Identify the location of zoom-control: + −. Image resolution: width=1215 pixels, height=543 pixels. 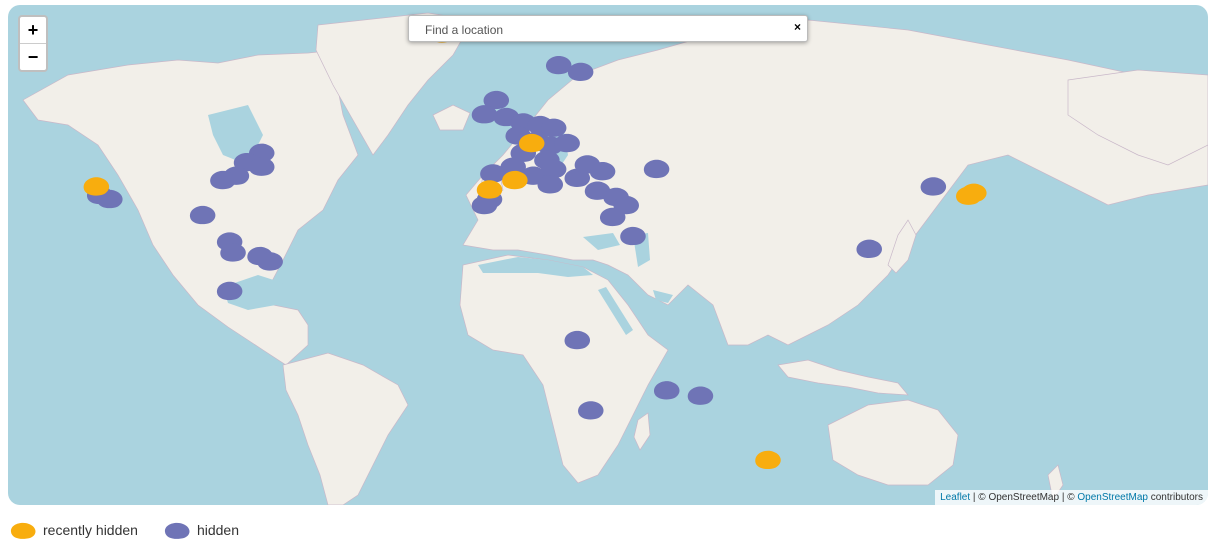
(33, 43).